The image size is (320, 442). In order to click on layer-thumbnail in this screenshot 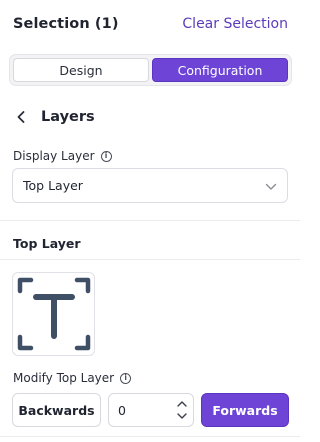, I will do `click(53, 314)`.